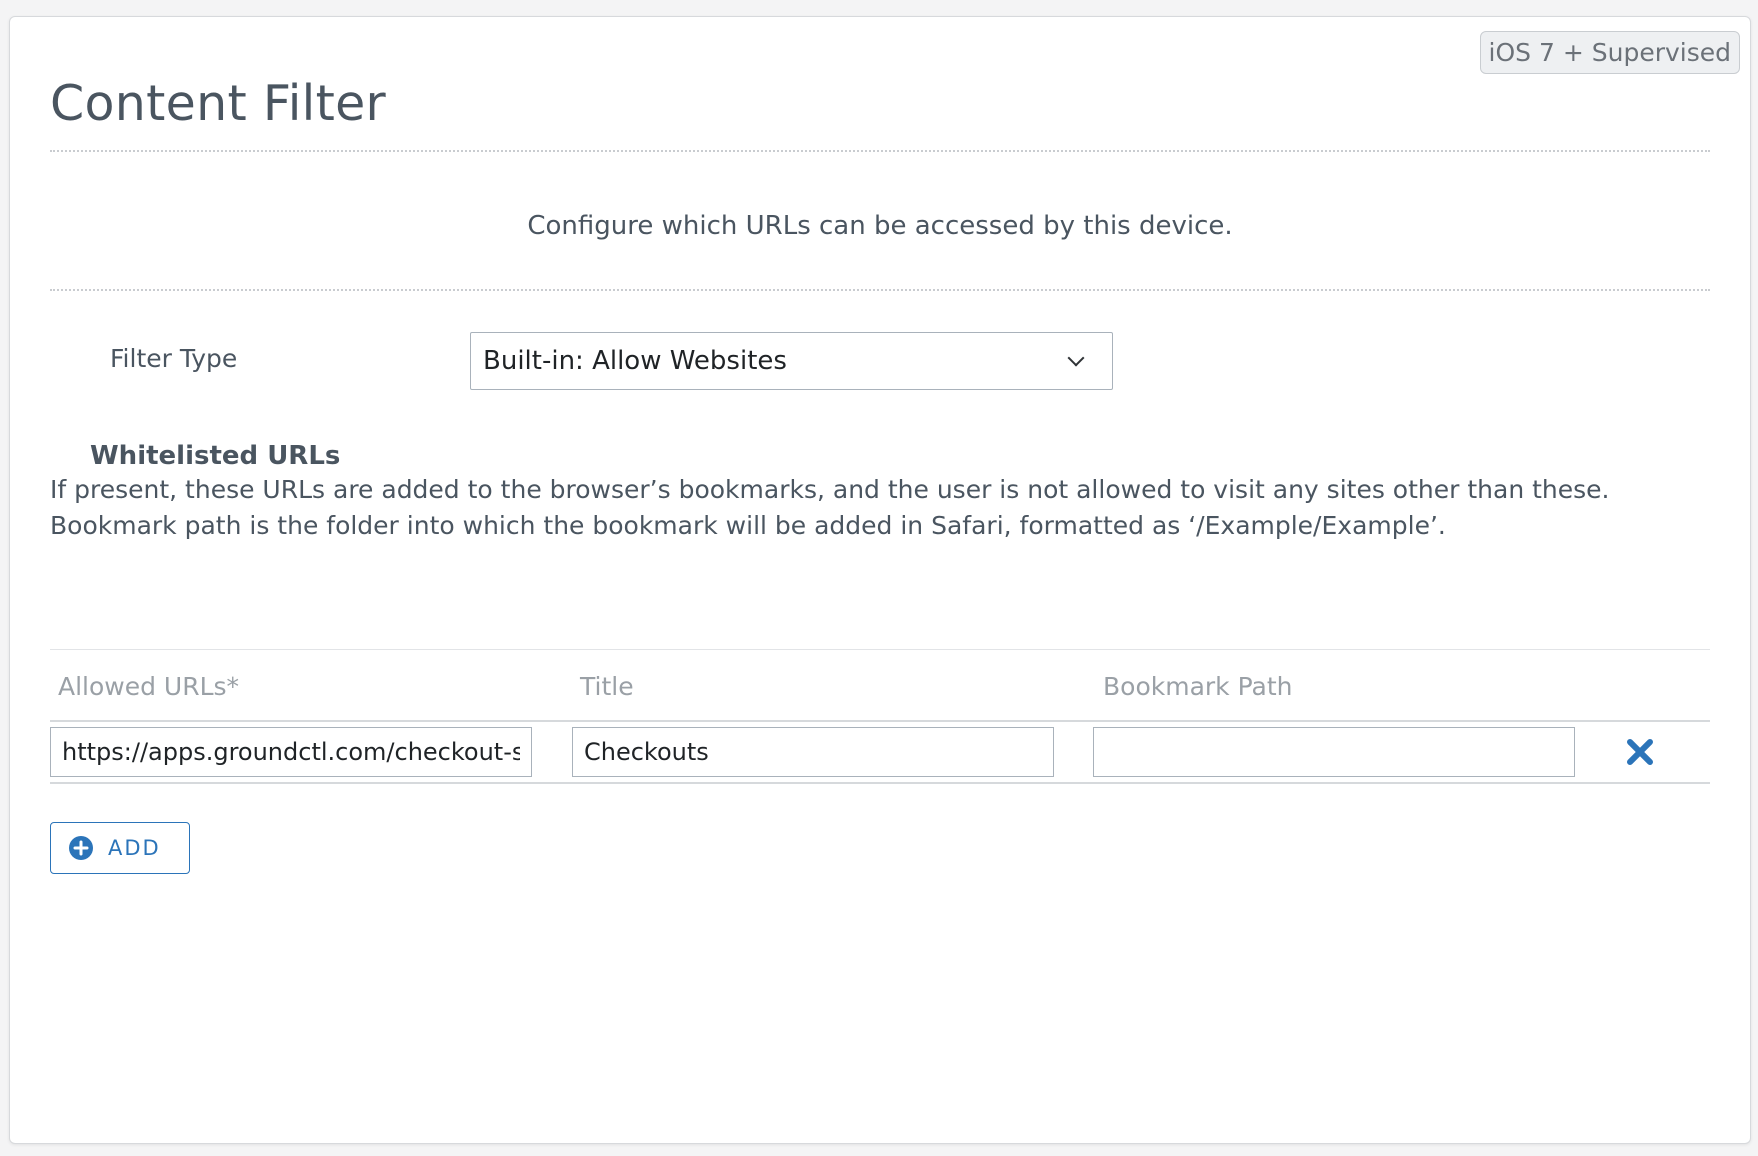 This screenshot has width=1758, height=1156. Describe the element at coordinates (149, 686) in the screenshot. I see `column-header-url: Allowed URLs*` at that location.